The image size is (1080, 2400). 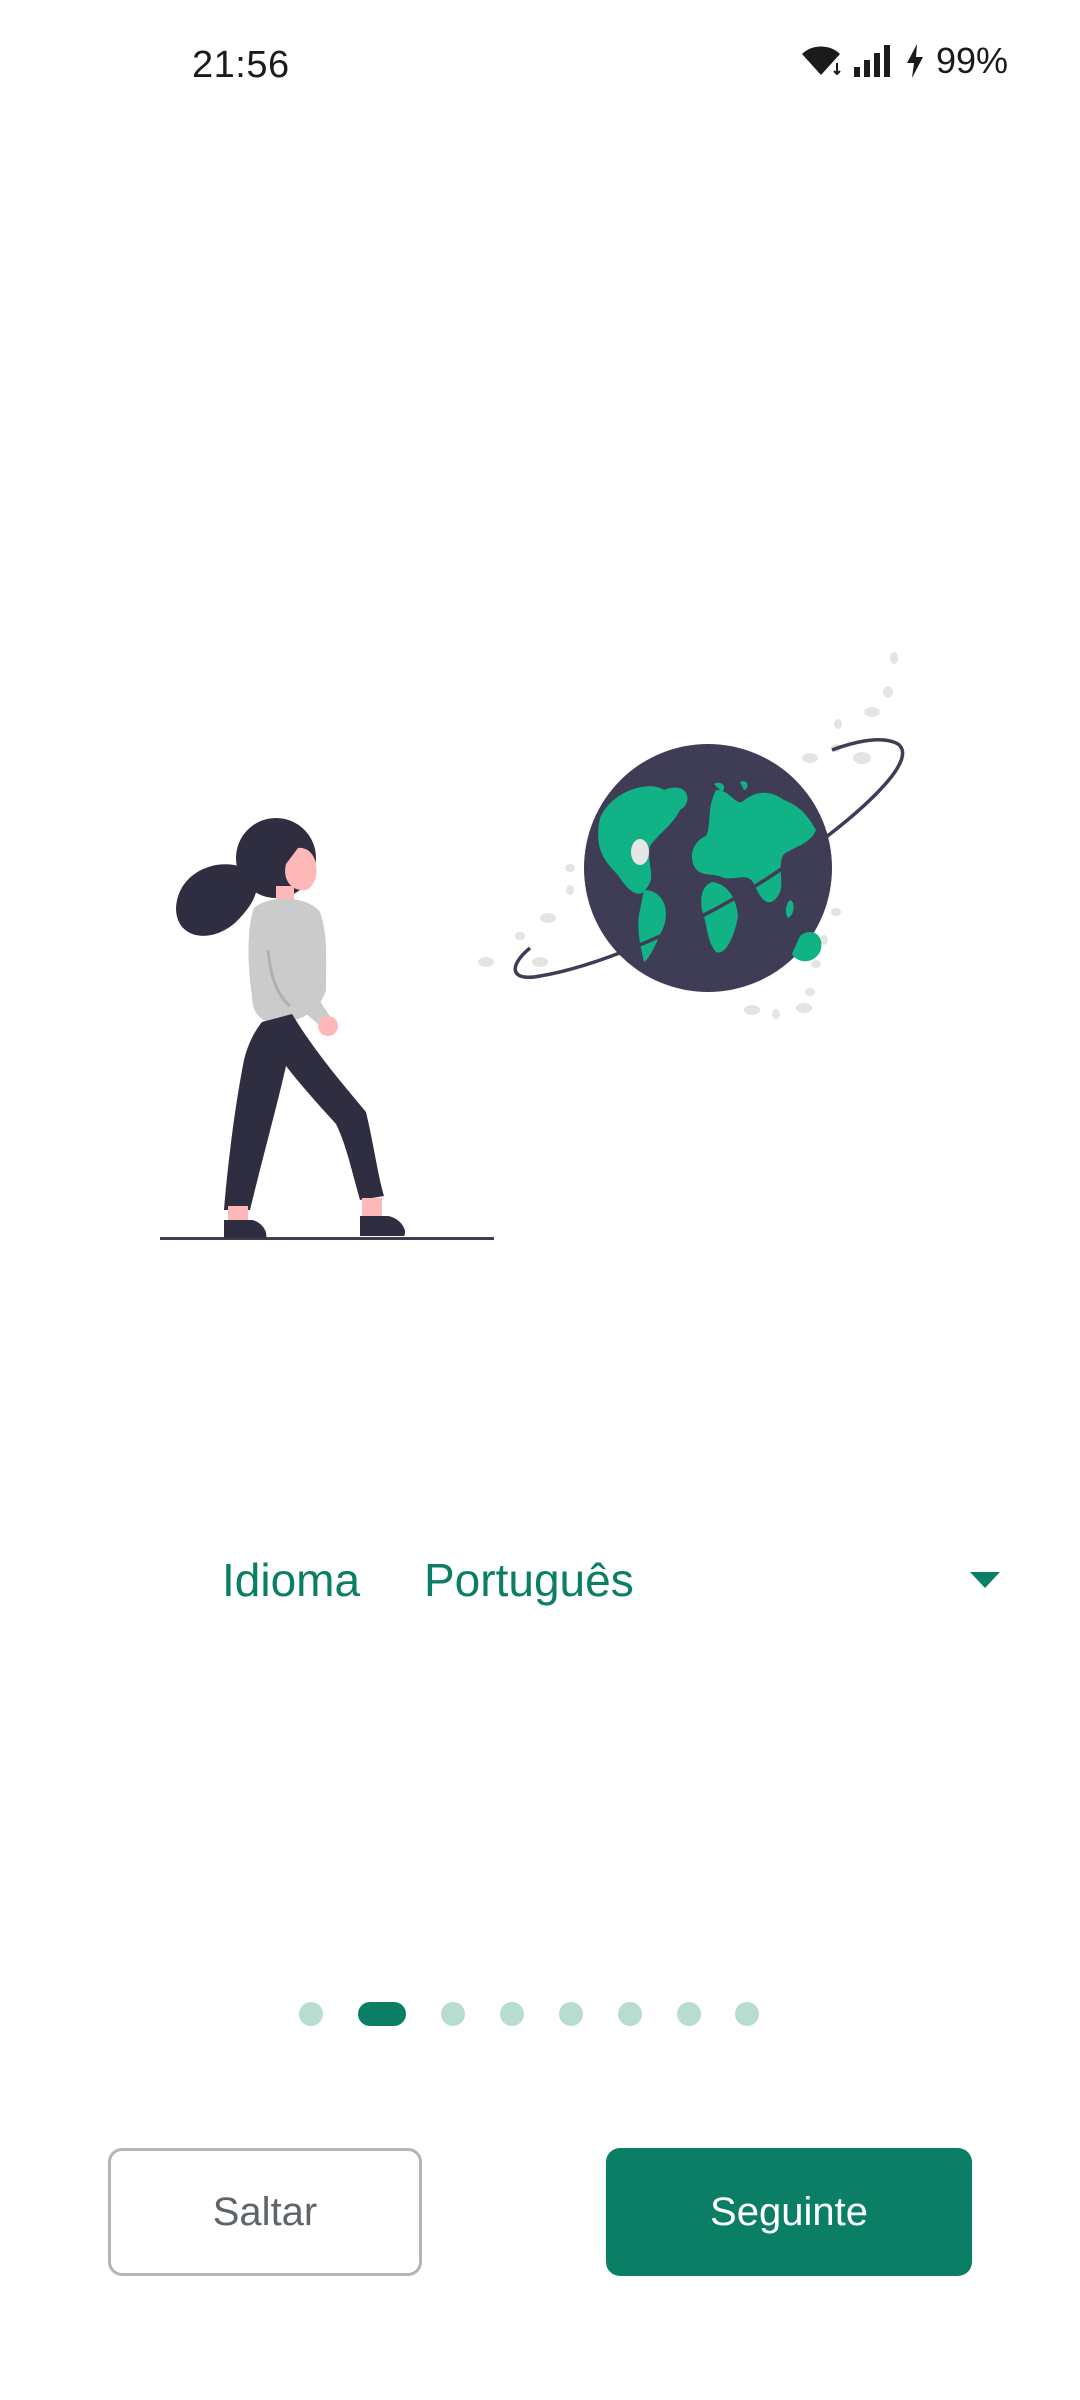 What do you see at coordinates (540, 2015) in the screenshot?
I see `page-indicator` at bounding box center [540, 2015].